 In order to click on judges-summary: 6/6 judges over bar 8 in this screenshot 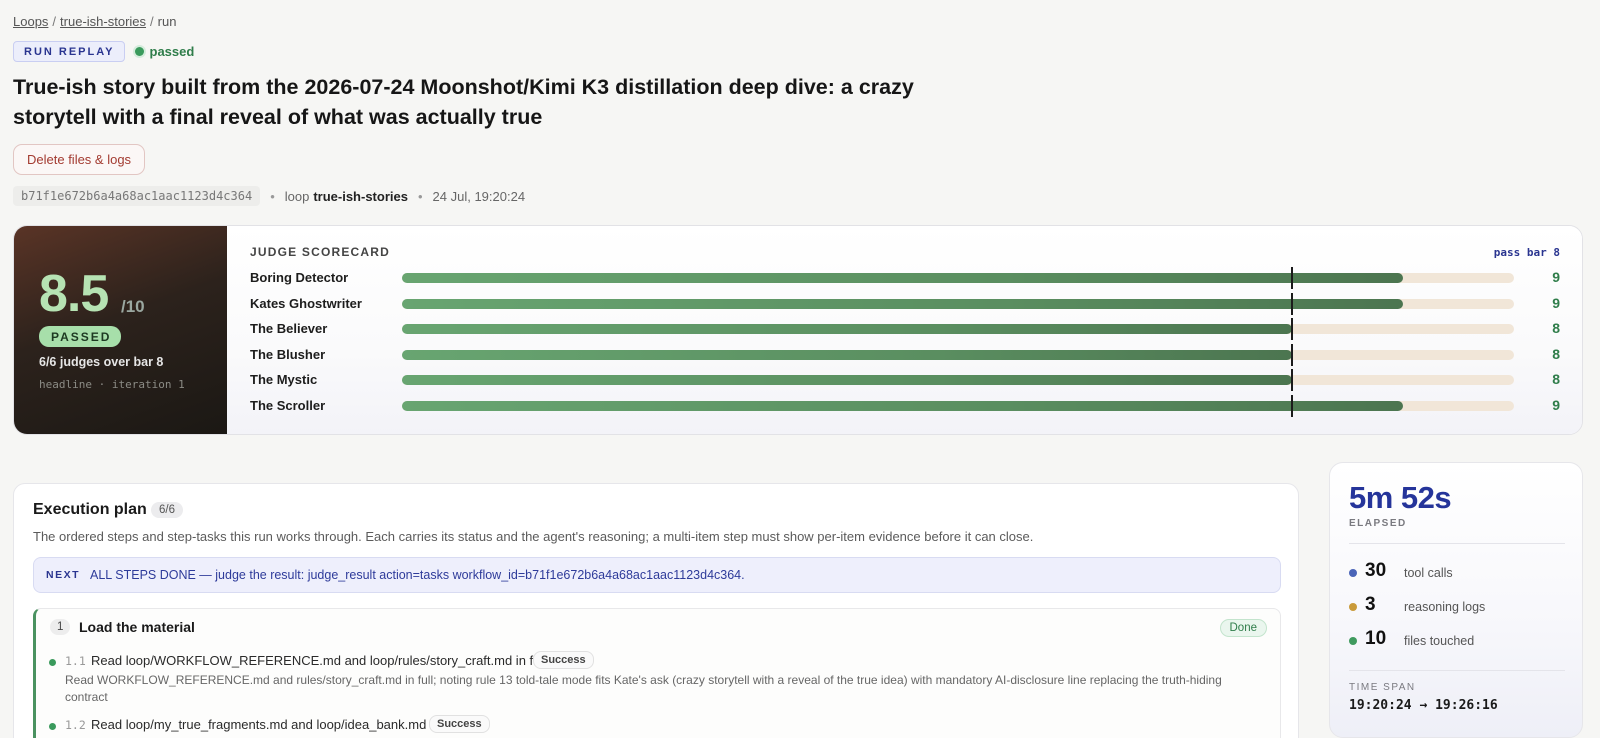, I will do `click(101, 362)`.